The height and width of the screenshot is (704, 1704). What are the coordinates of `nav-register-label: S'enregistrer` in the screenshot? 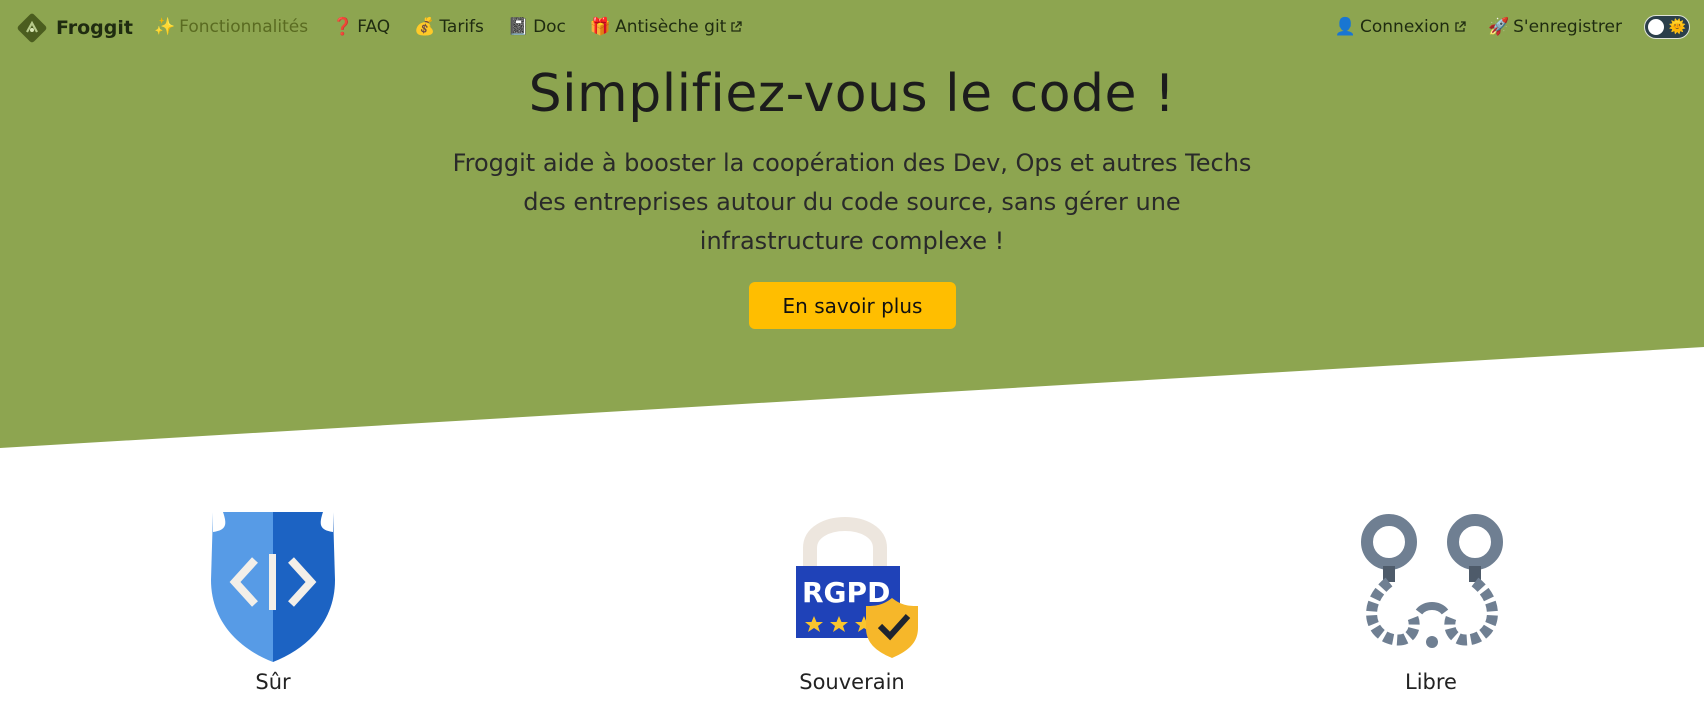 It's located at (1567, 27).